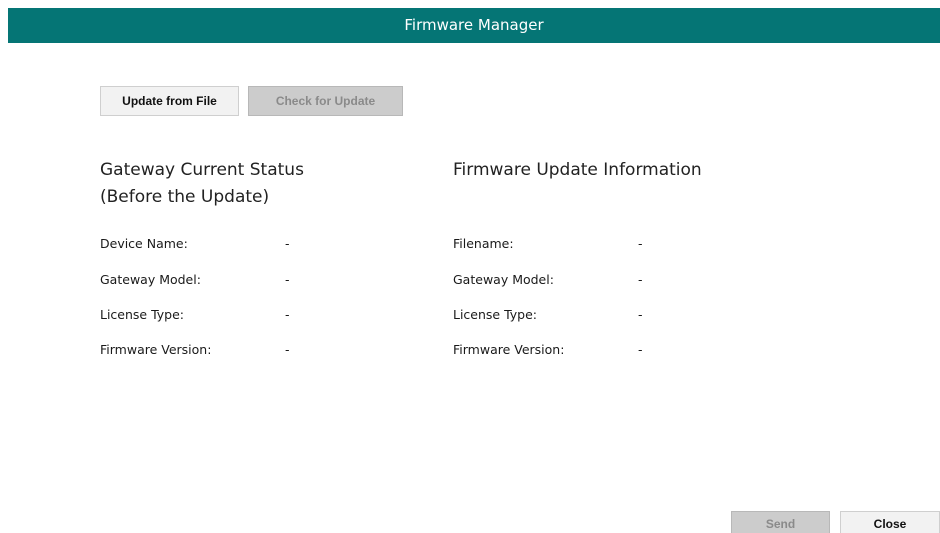 The image size is (940, 533). I want to click on check-for-update-button: Check for Update, so click(325, 101).